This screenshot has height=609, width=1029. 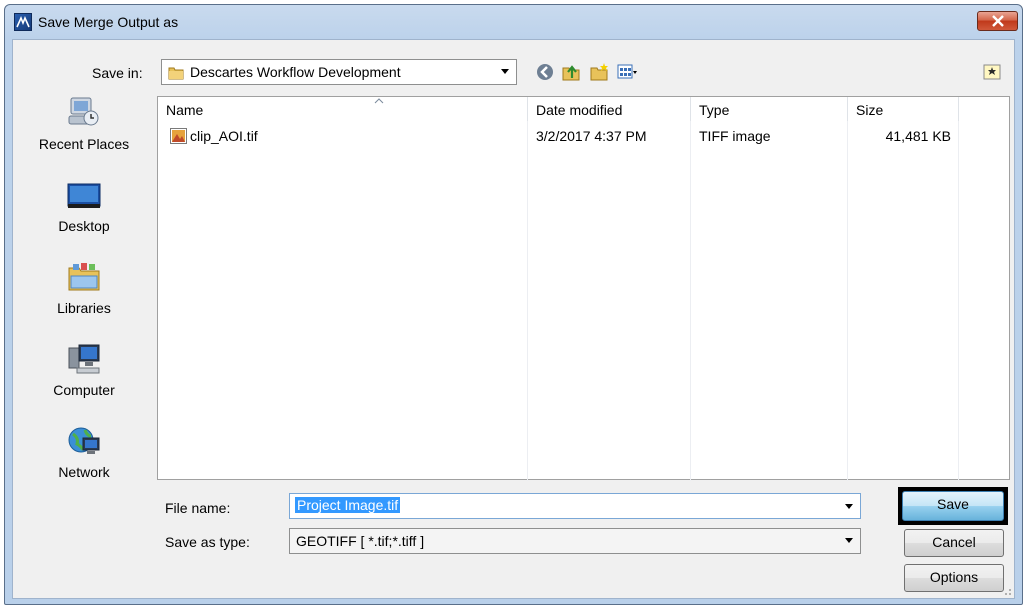 What do you see at coordinates (84, 440) in the screenshot?
I see `network-icon` at bounding box center [84, 440].